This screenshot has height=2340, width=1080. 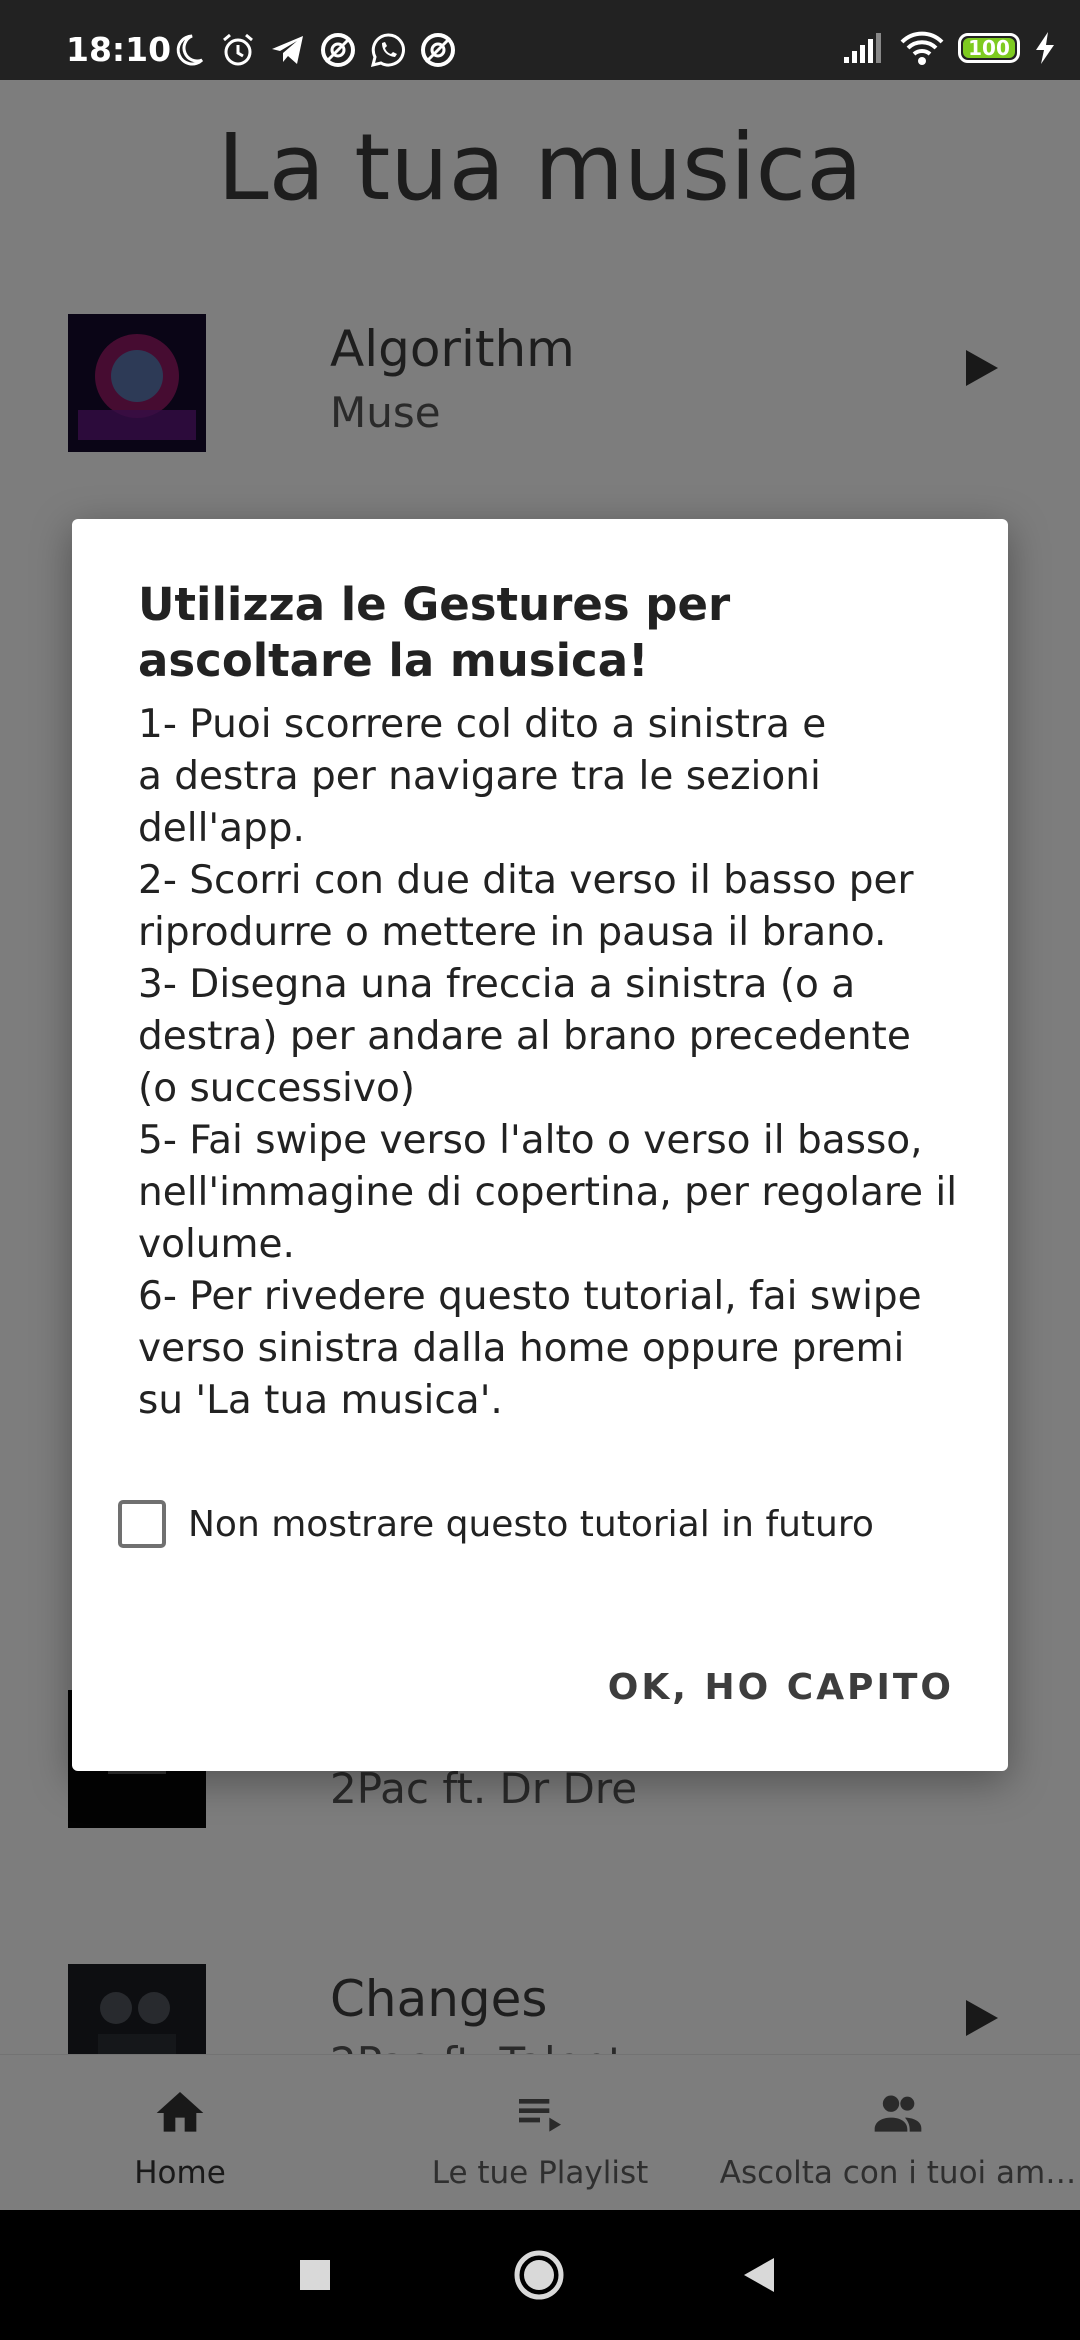 I want to click on home-button, so click(x=539, y=2275).